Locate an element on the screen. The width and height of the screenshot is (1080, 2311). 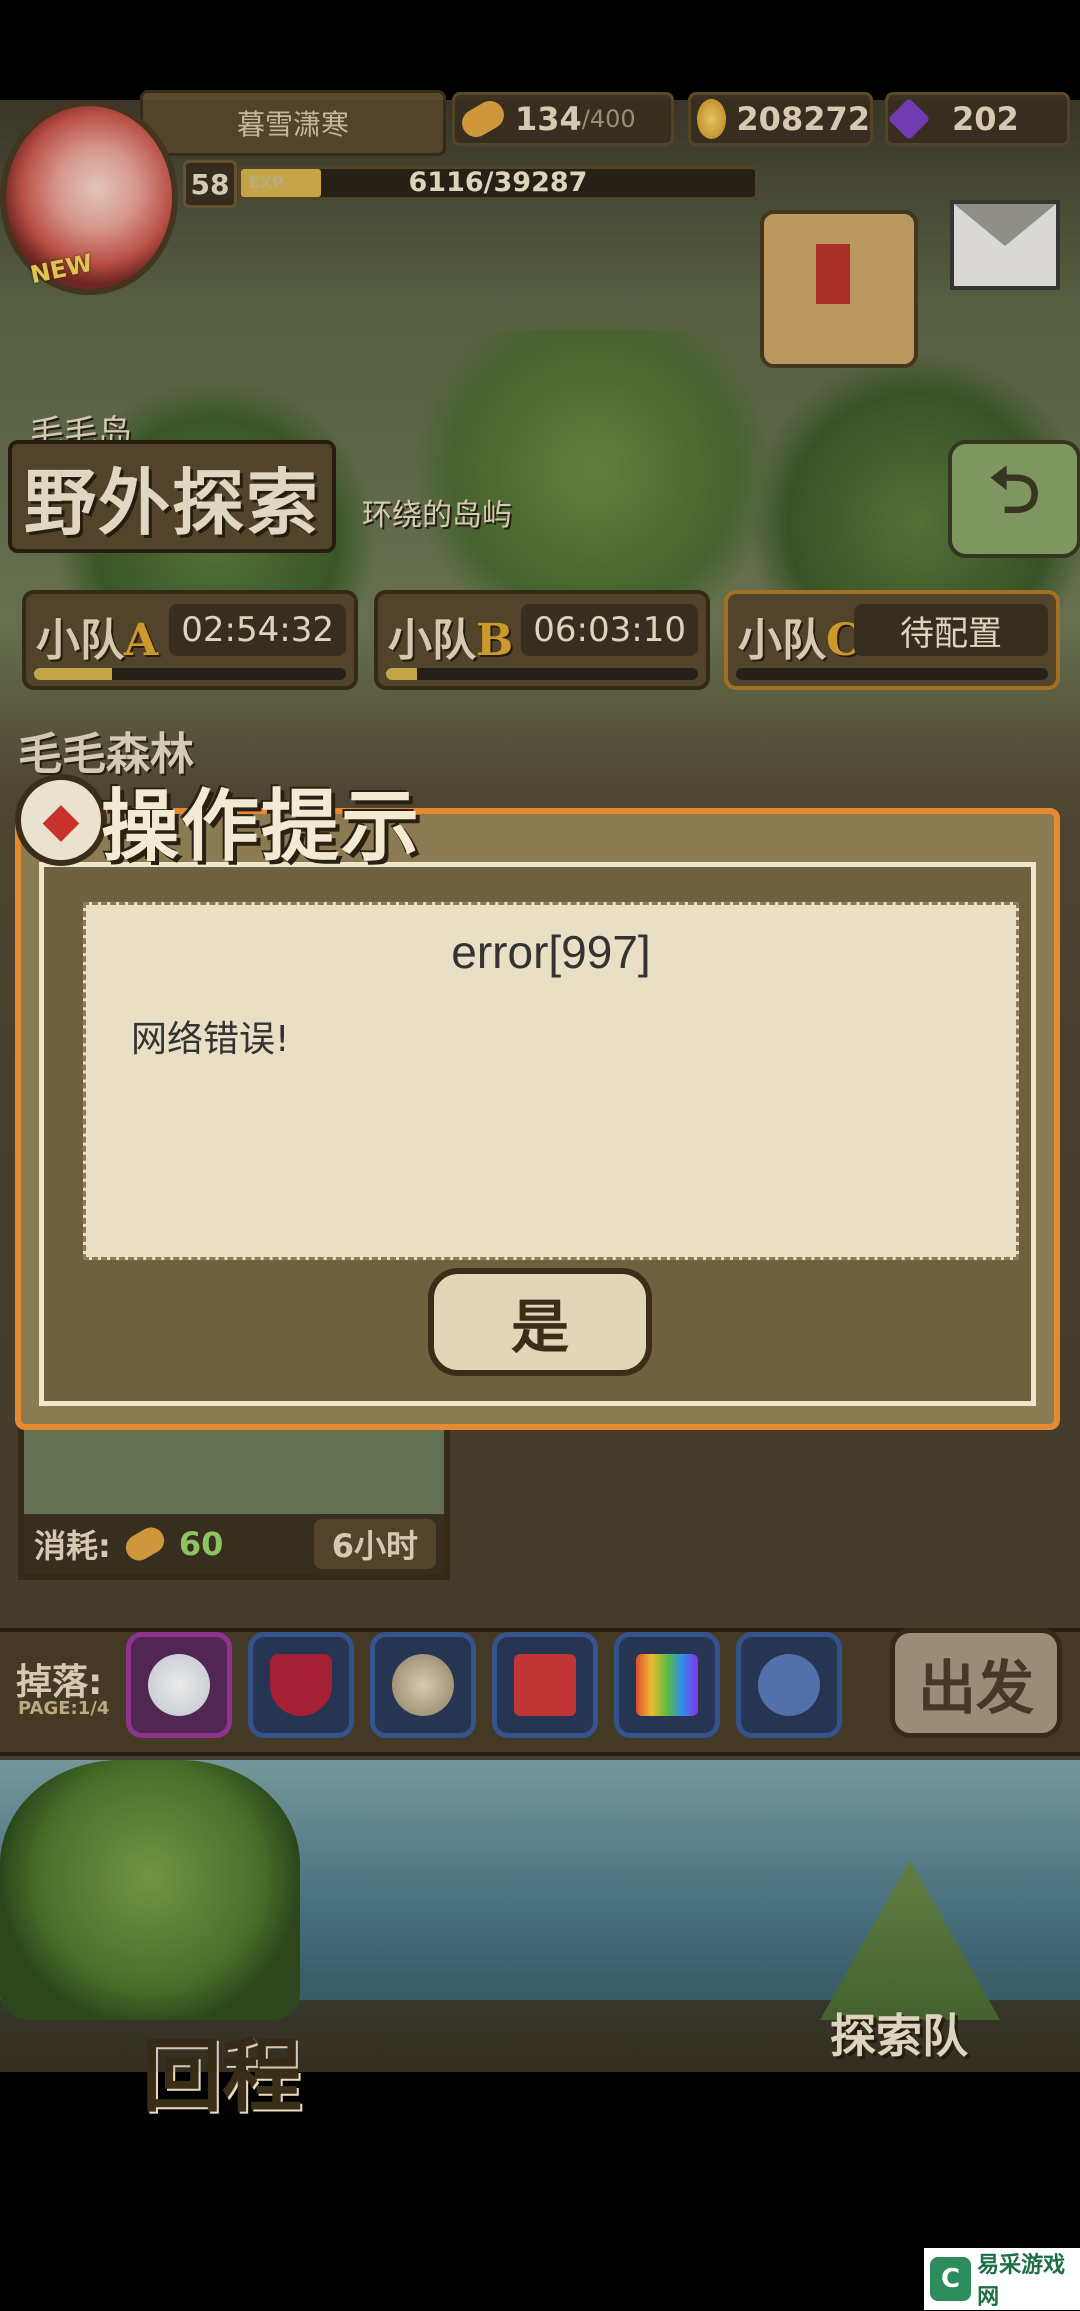
watermark-text: 易采游戏网 is located at coordinates (1021, 2281).